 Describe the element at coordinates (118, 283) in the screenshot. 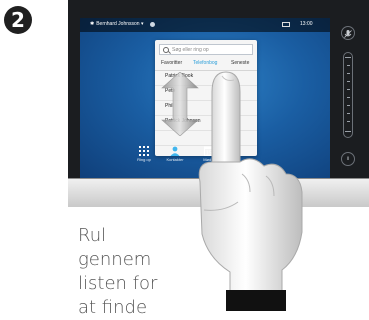

I see `caption-line: listen for` at that location.